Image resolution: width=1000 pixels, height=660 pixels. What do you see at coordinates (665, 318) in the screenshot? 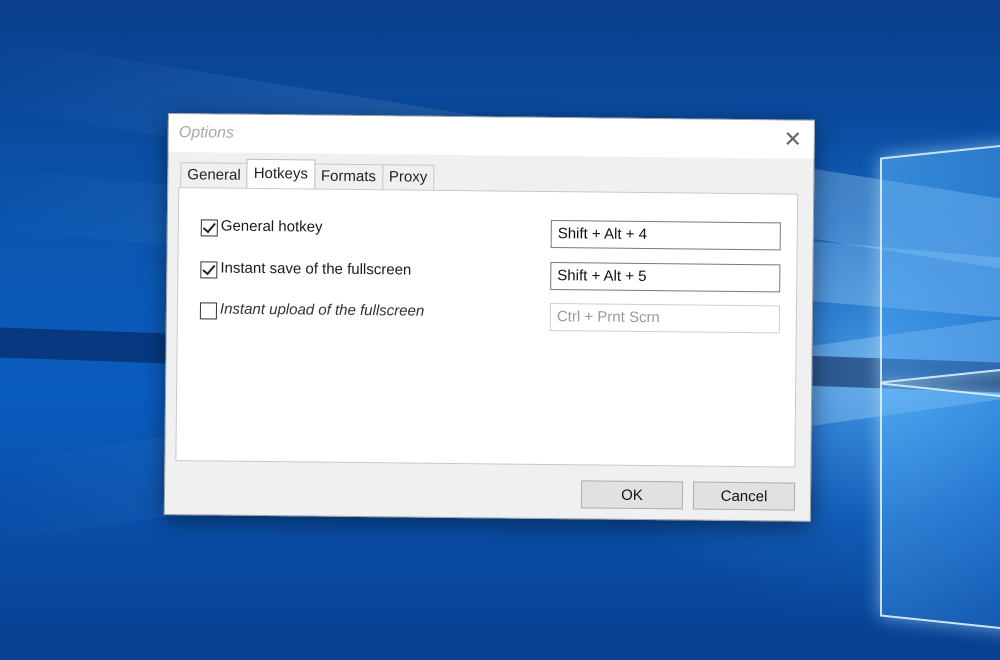
I see `instant-upload-input: Ctrl + Prnt Scrn` at bounding box center [665, 318].